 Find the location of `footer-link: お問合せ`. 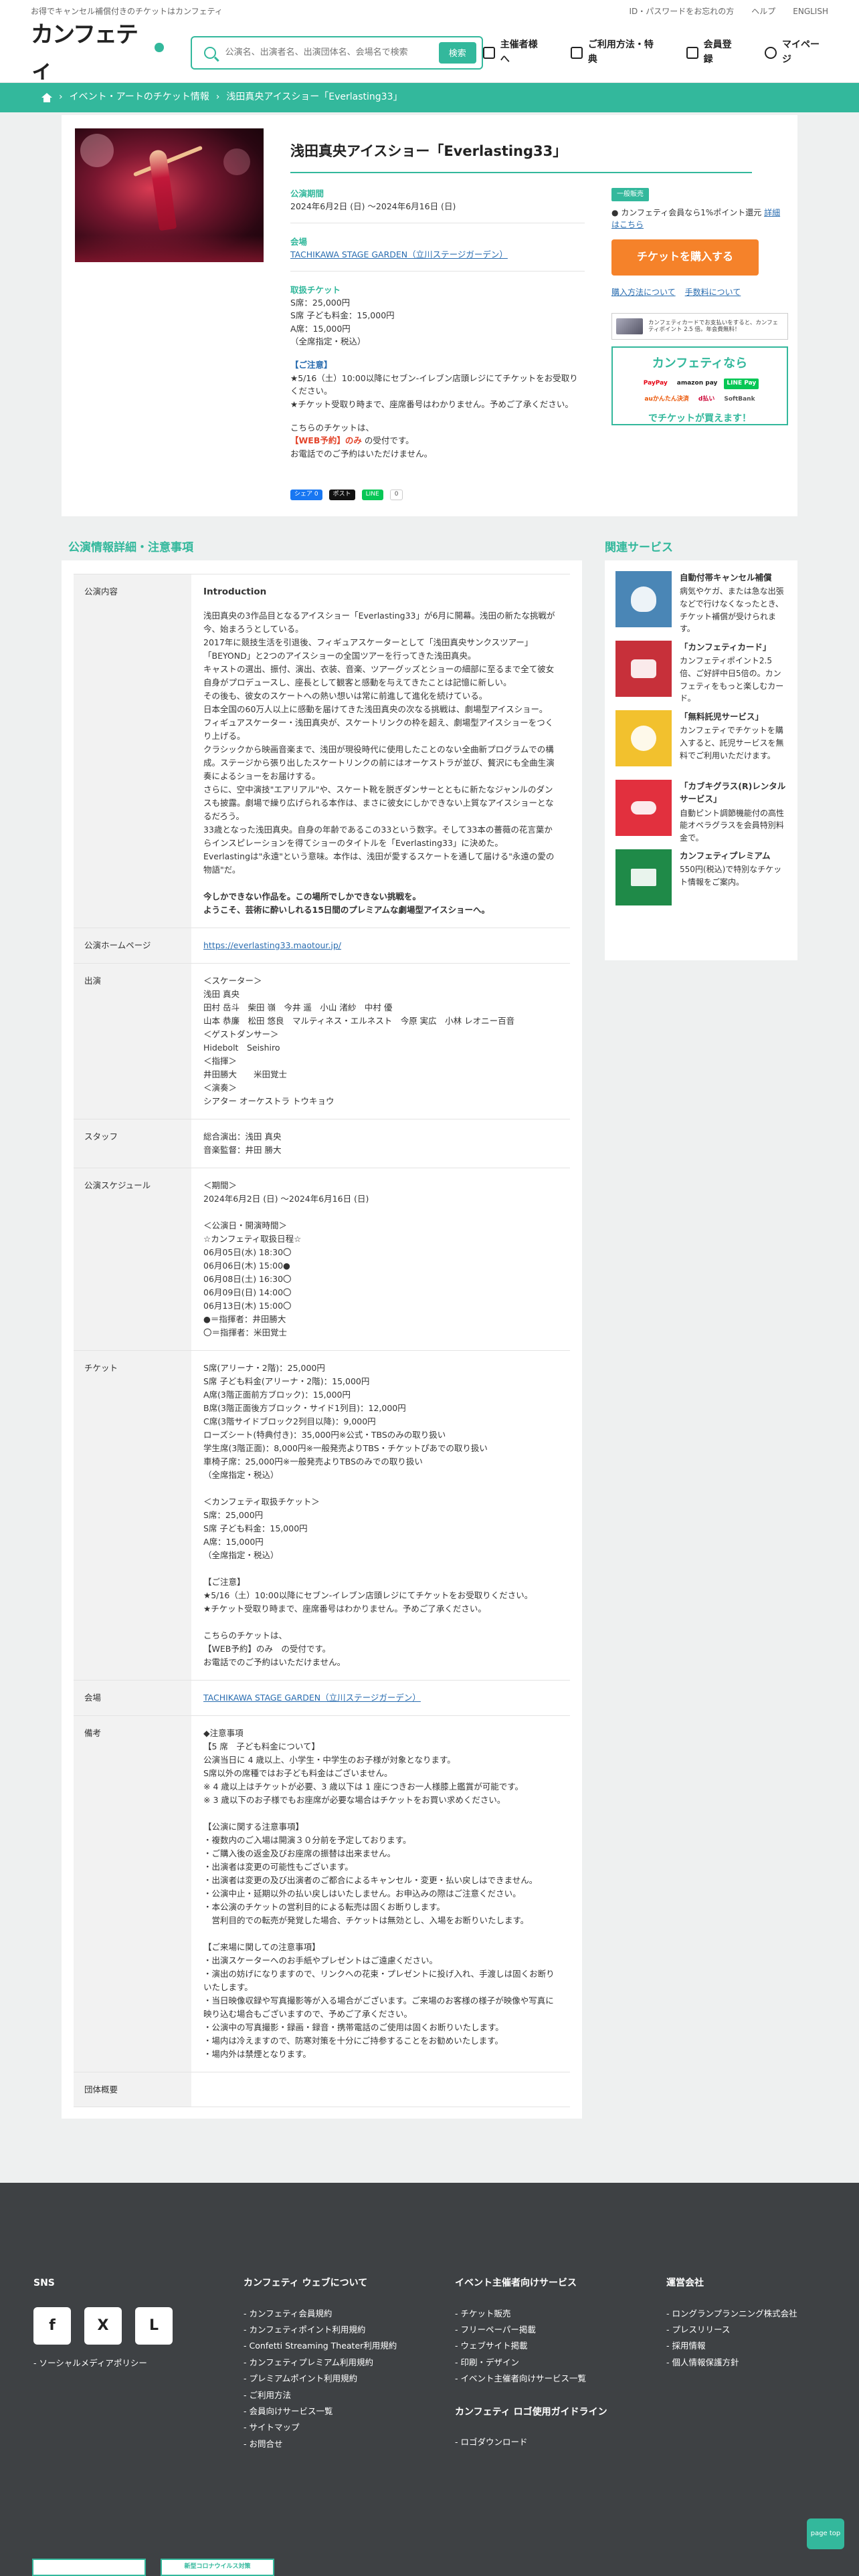

footer-link: お問合せ is located at coordinates (320, 2444).